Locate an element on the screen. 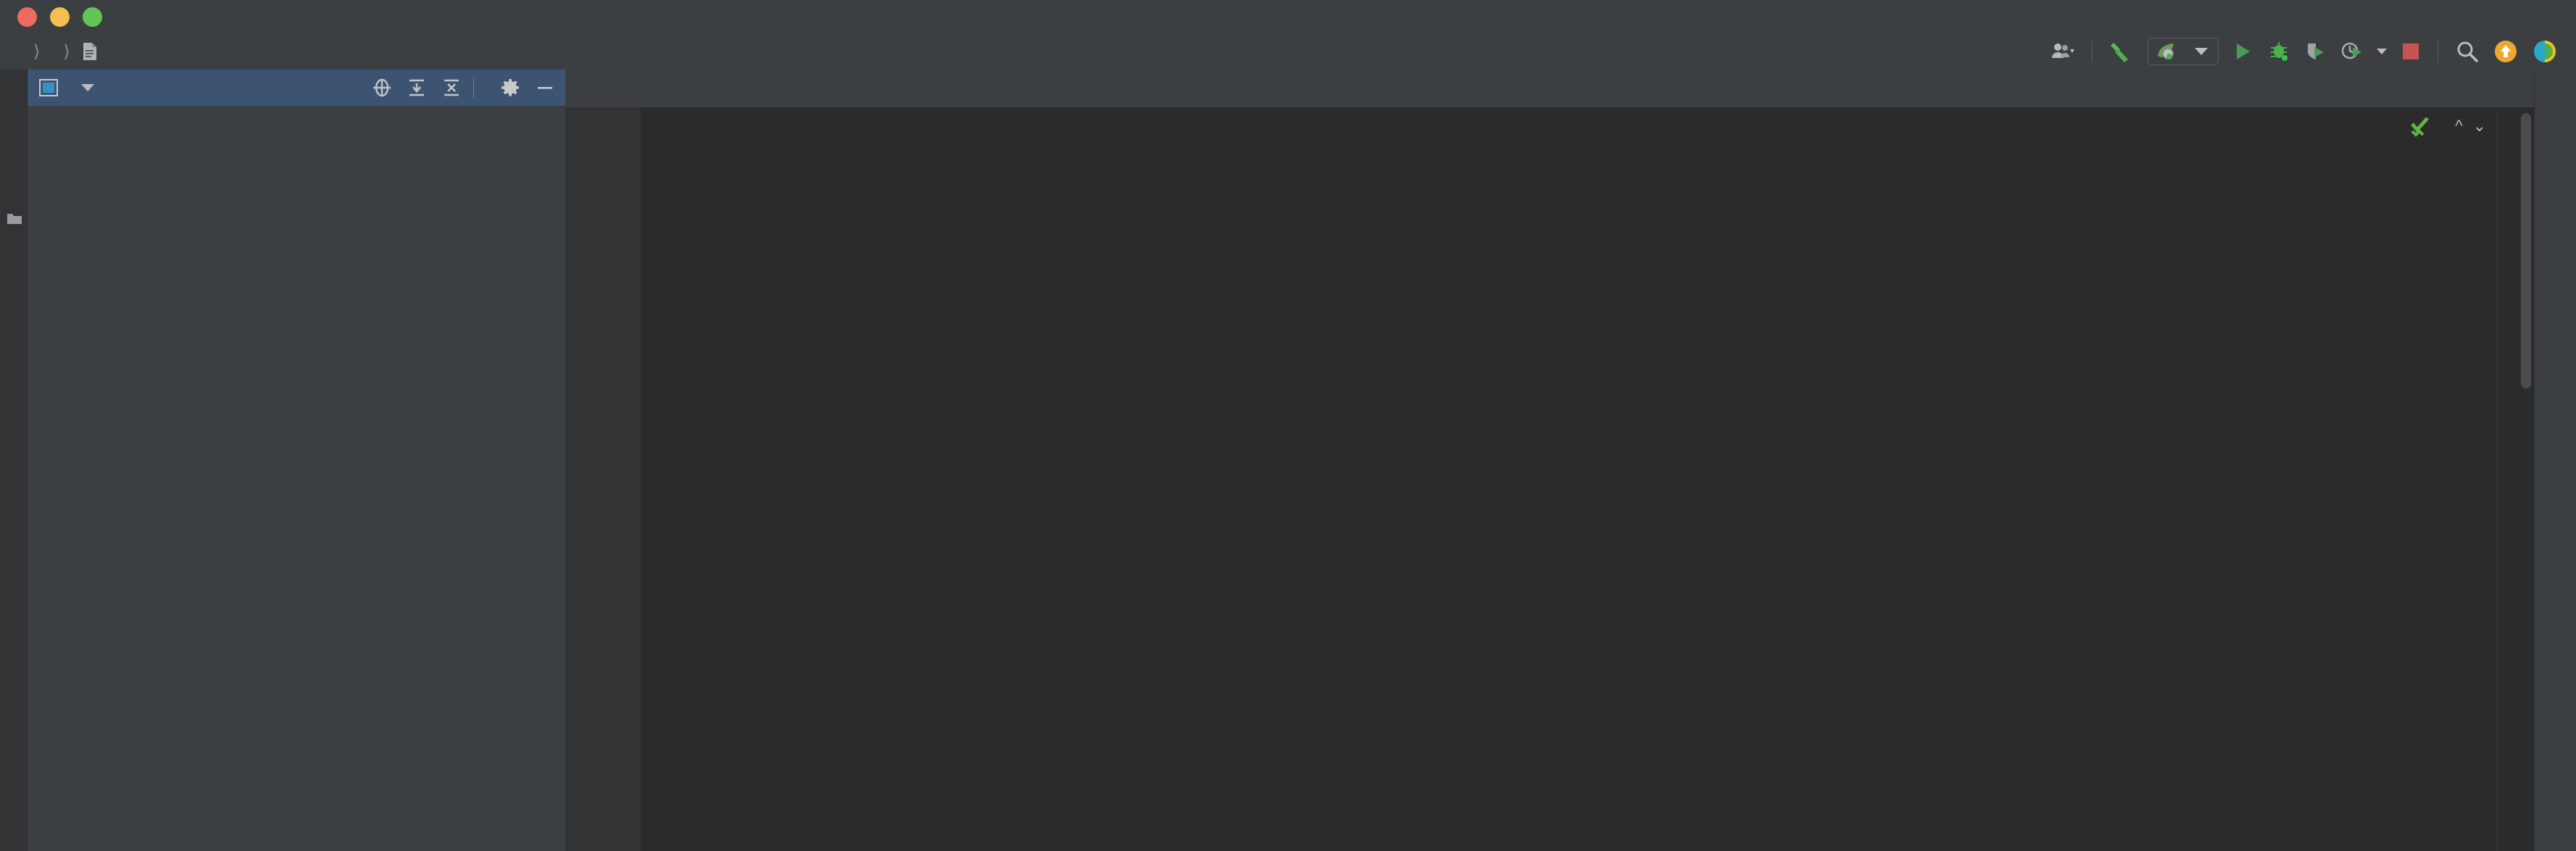 This screenshot has height=851, width=2576. gear-icon is located at coordinates (510, 88).